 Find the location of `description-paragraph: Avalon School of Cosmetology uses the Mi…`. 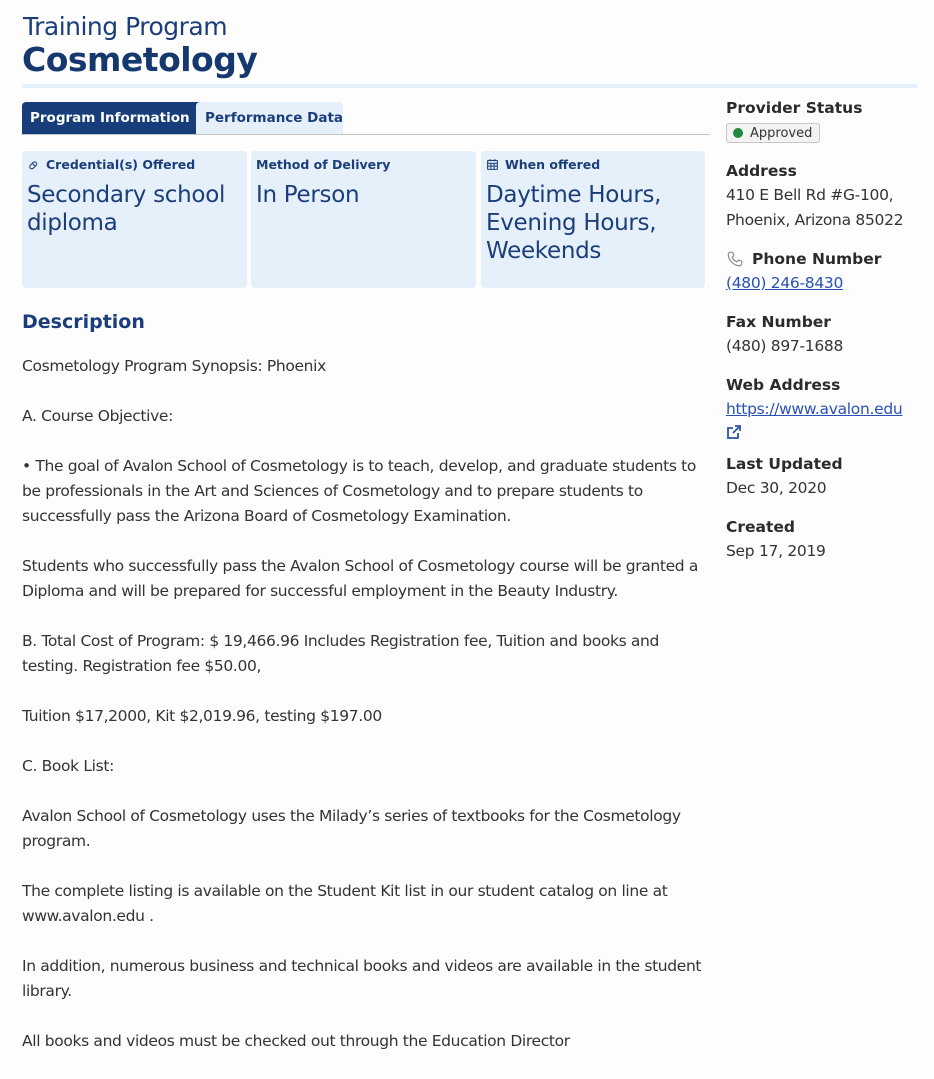

description-paragraph: Avalon School of Cosmetology uses the Mi… is located at coordinates (351, 828).